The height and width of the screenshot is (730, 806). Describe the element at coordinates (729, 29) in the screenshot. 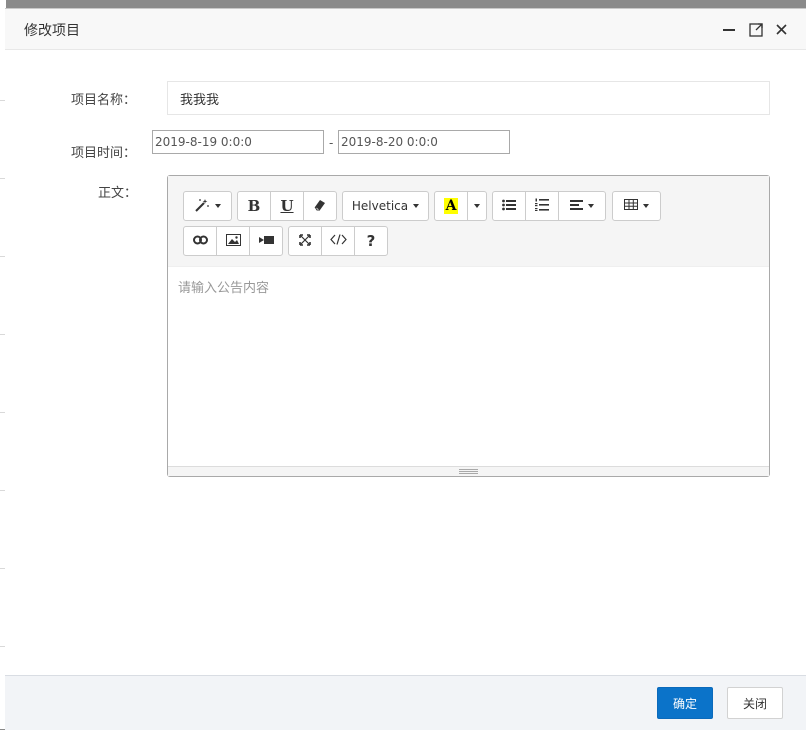

I see `minimize-icon` at that location.